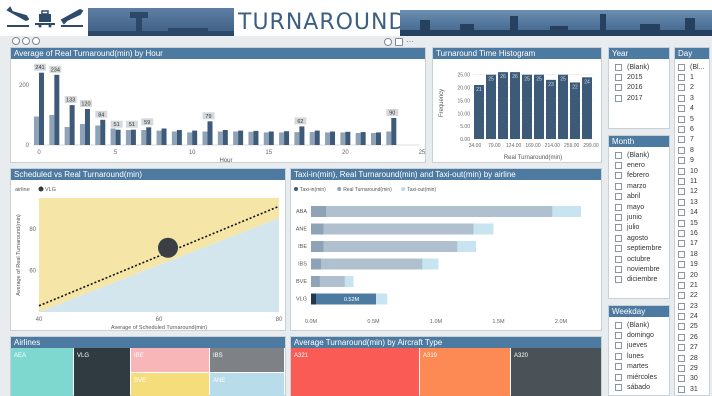  Describe the element at coordinates (16, 41) in the screenshot. I see `back-icon` at that location.